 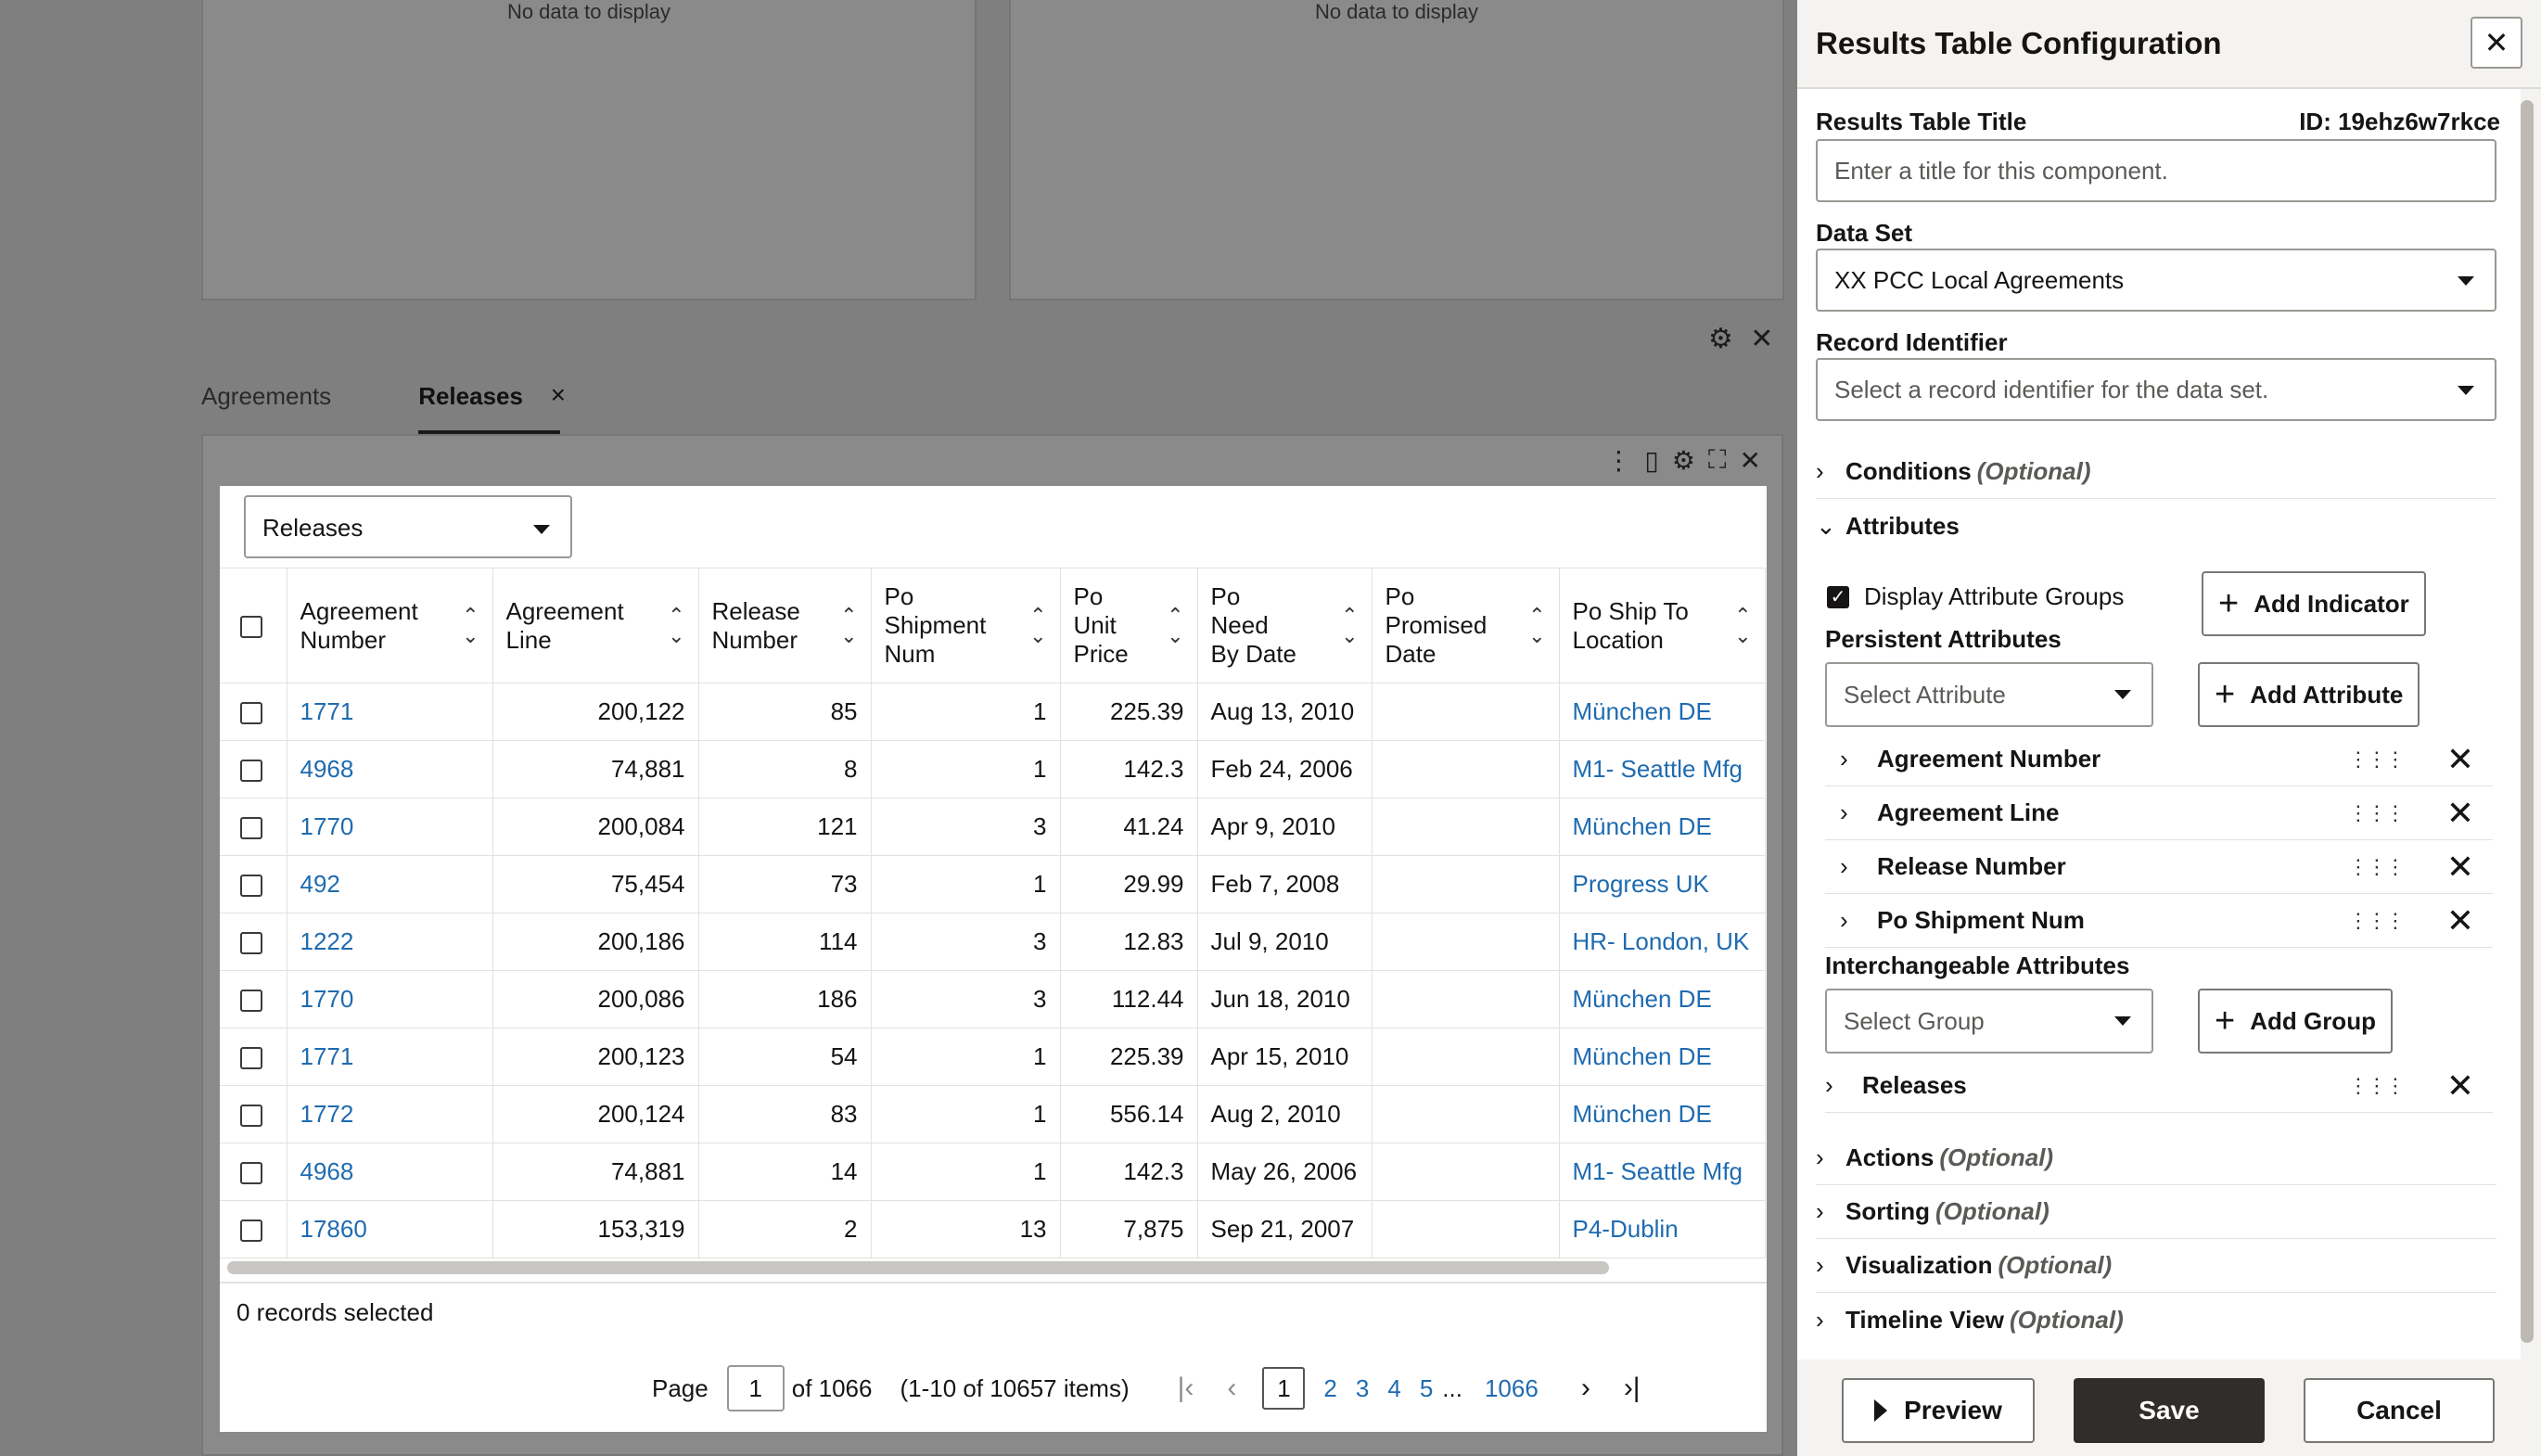 What do you see at coordinates (1186, 1388) in the screenshot?
I see `first-page-icon: |‹` at bounding box center [1186, 1388].